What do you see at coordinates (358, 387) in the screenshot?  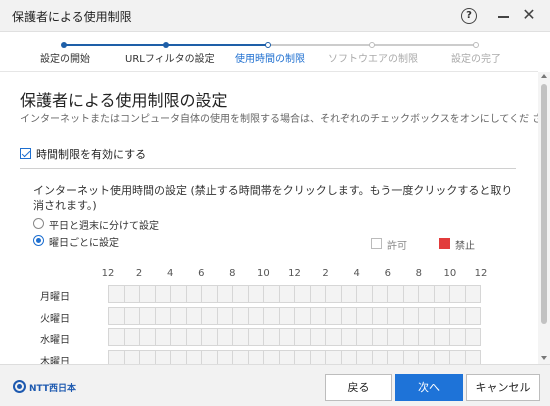 I see `back-button: 戻る` at bounding box center [358, 387].